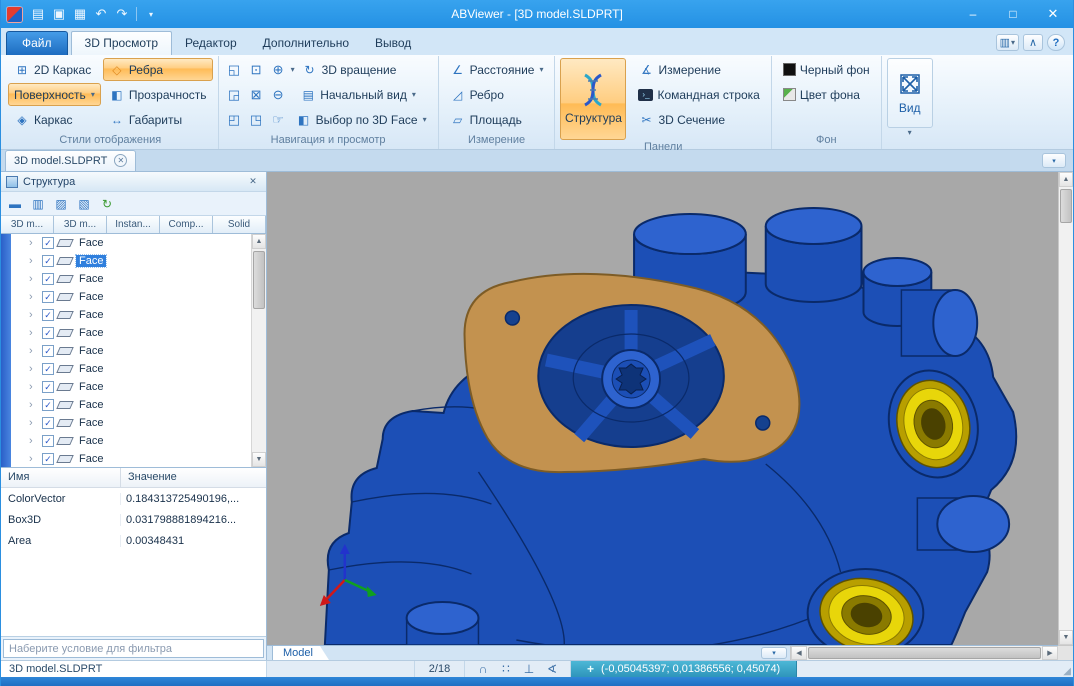  I want to click on initial-view-button: ▤ Начальный вид ▾, so click(358, 94).